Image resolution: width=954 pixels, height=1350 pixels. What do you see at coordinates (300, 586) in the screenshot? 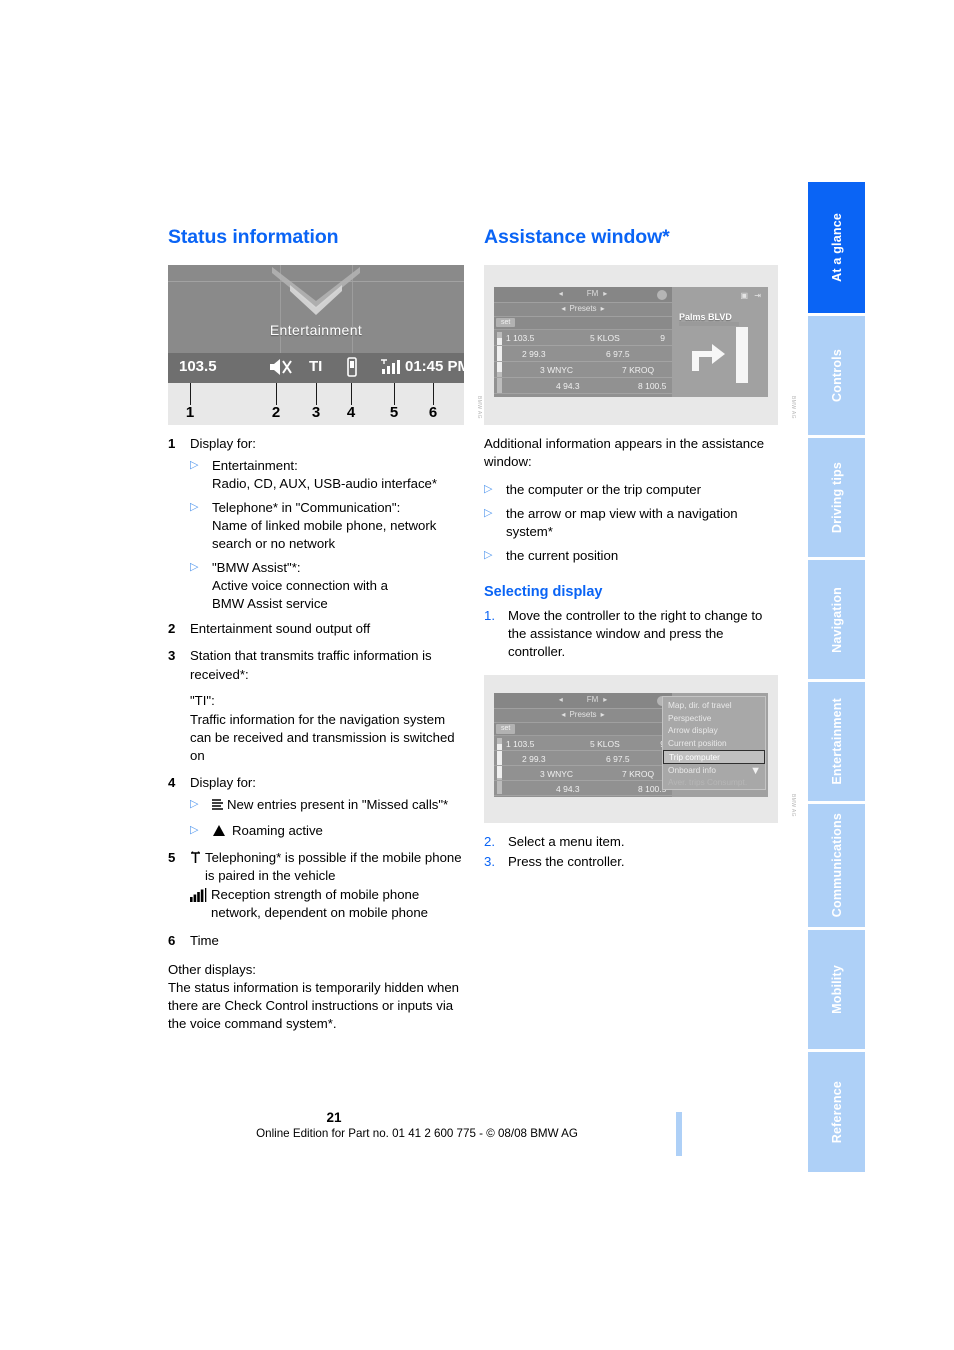
I see `bullet-line: Active voice connection with a` at bounding box center [300, 586].